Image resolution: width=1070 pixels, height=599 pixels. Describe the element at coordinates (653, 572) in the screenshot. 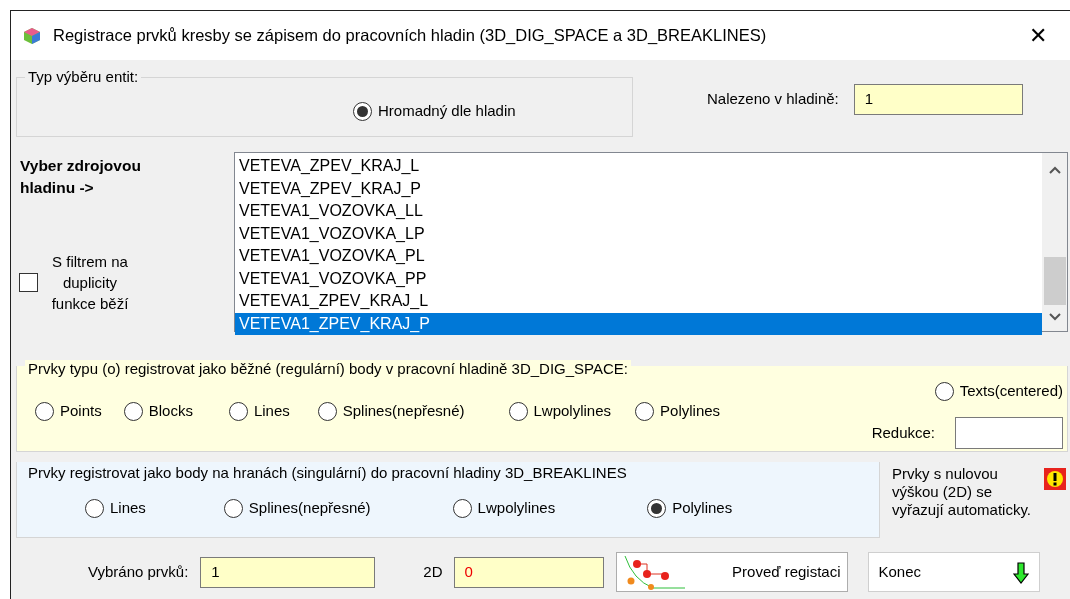

I see `points-icon` at that location.